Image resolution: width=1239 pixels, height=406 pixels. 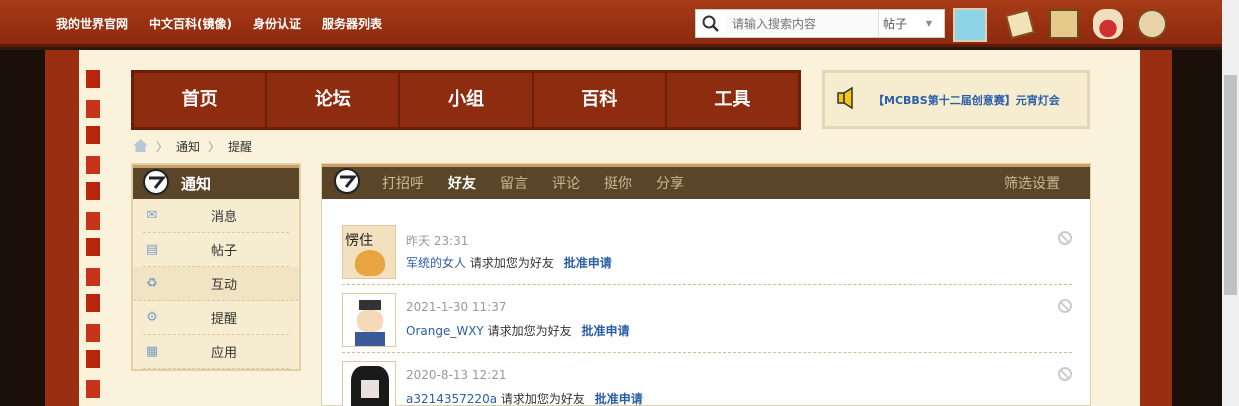 I want to click on search-type-select: 帖子 ▼, so click(x=909, y=23).